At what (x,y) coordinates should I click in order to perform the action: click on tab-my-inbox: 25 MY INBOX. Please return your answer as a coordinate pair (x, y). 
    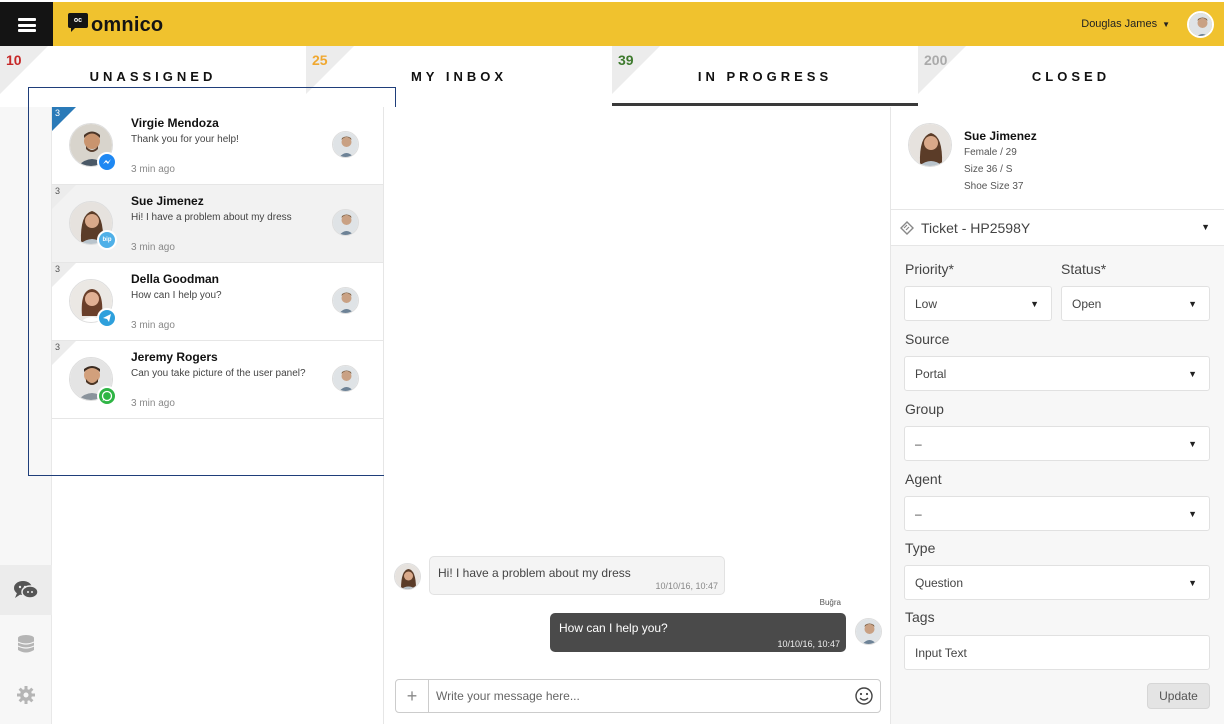
    Looking at the image, I should click on (459, 76).